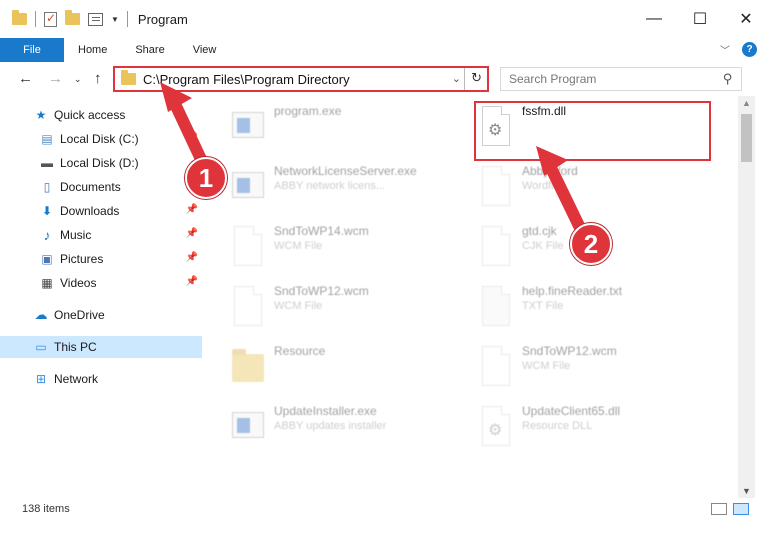  I want to click on properties-check-icon, so click(50, 19).